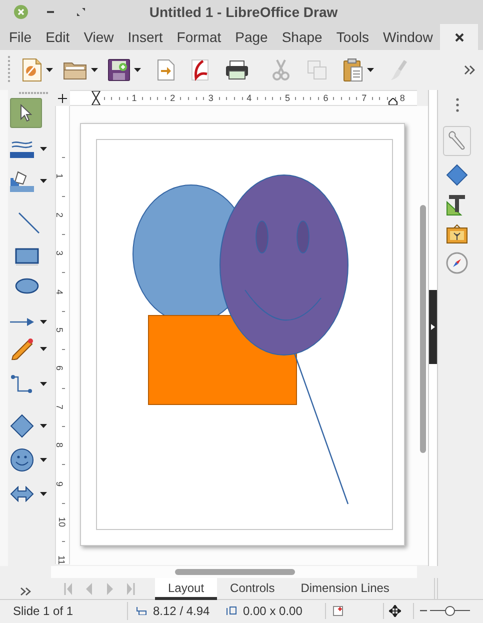 The image size is (483, 623). What do you see at coordinates (352, 37) in the screenshot?
I see `menu-item: Tools` at bounding box center [352, 37].